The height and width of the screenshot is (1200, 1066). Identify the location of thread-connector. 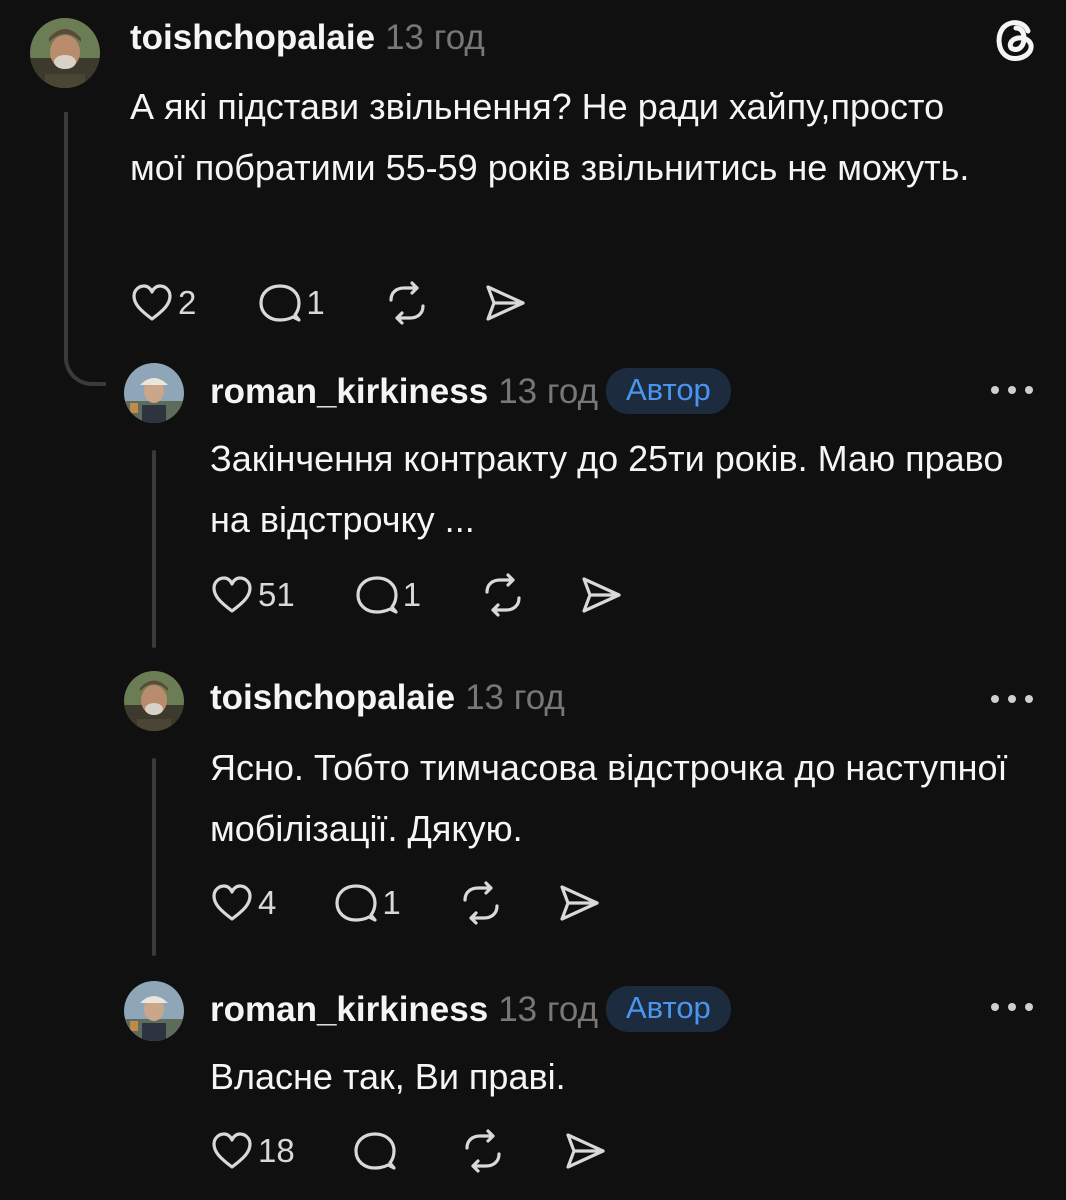
(85, 249).